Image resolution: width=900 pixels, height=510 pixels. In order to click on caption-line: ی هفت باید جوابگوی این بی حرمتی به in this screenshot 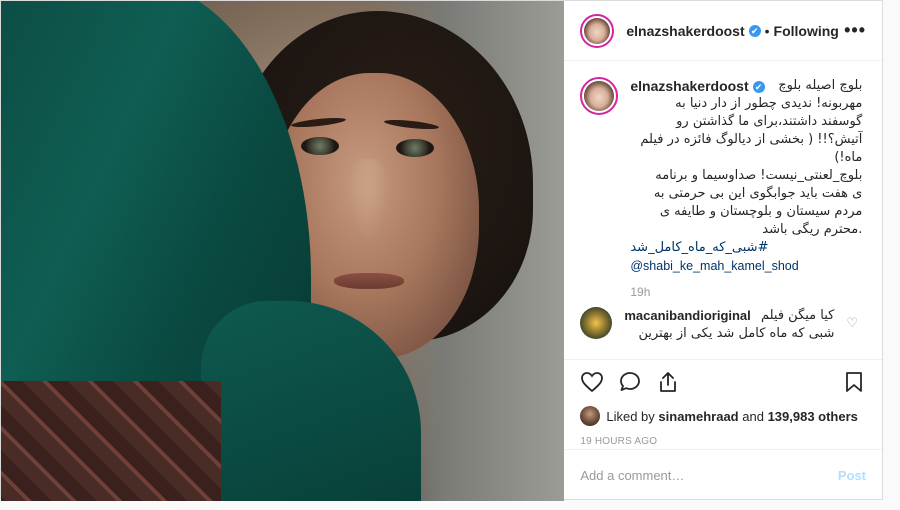, I will do `click(758, 193)`.